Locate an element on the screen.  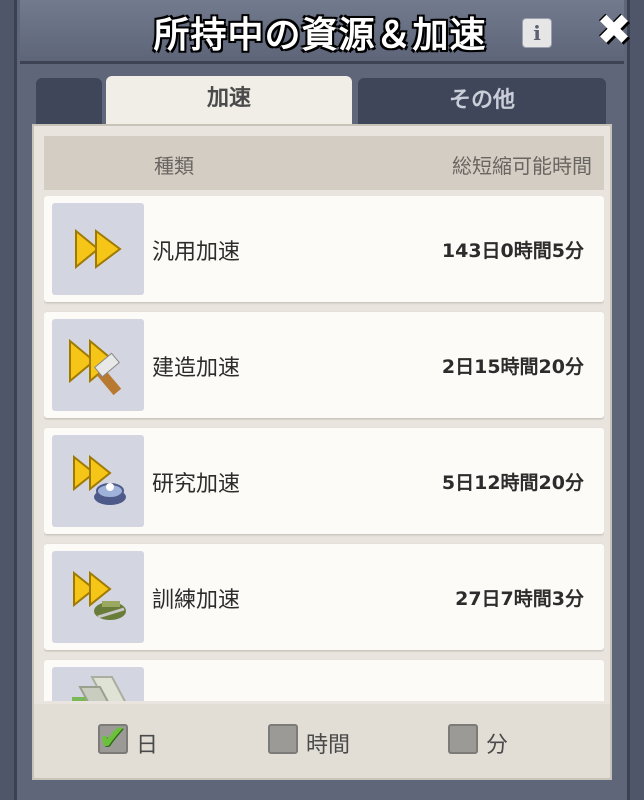
training-speedup-icon is located at coordinates (98, 597).